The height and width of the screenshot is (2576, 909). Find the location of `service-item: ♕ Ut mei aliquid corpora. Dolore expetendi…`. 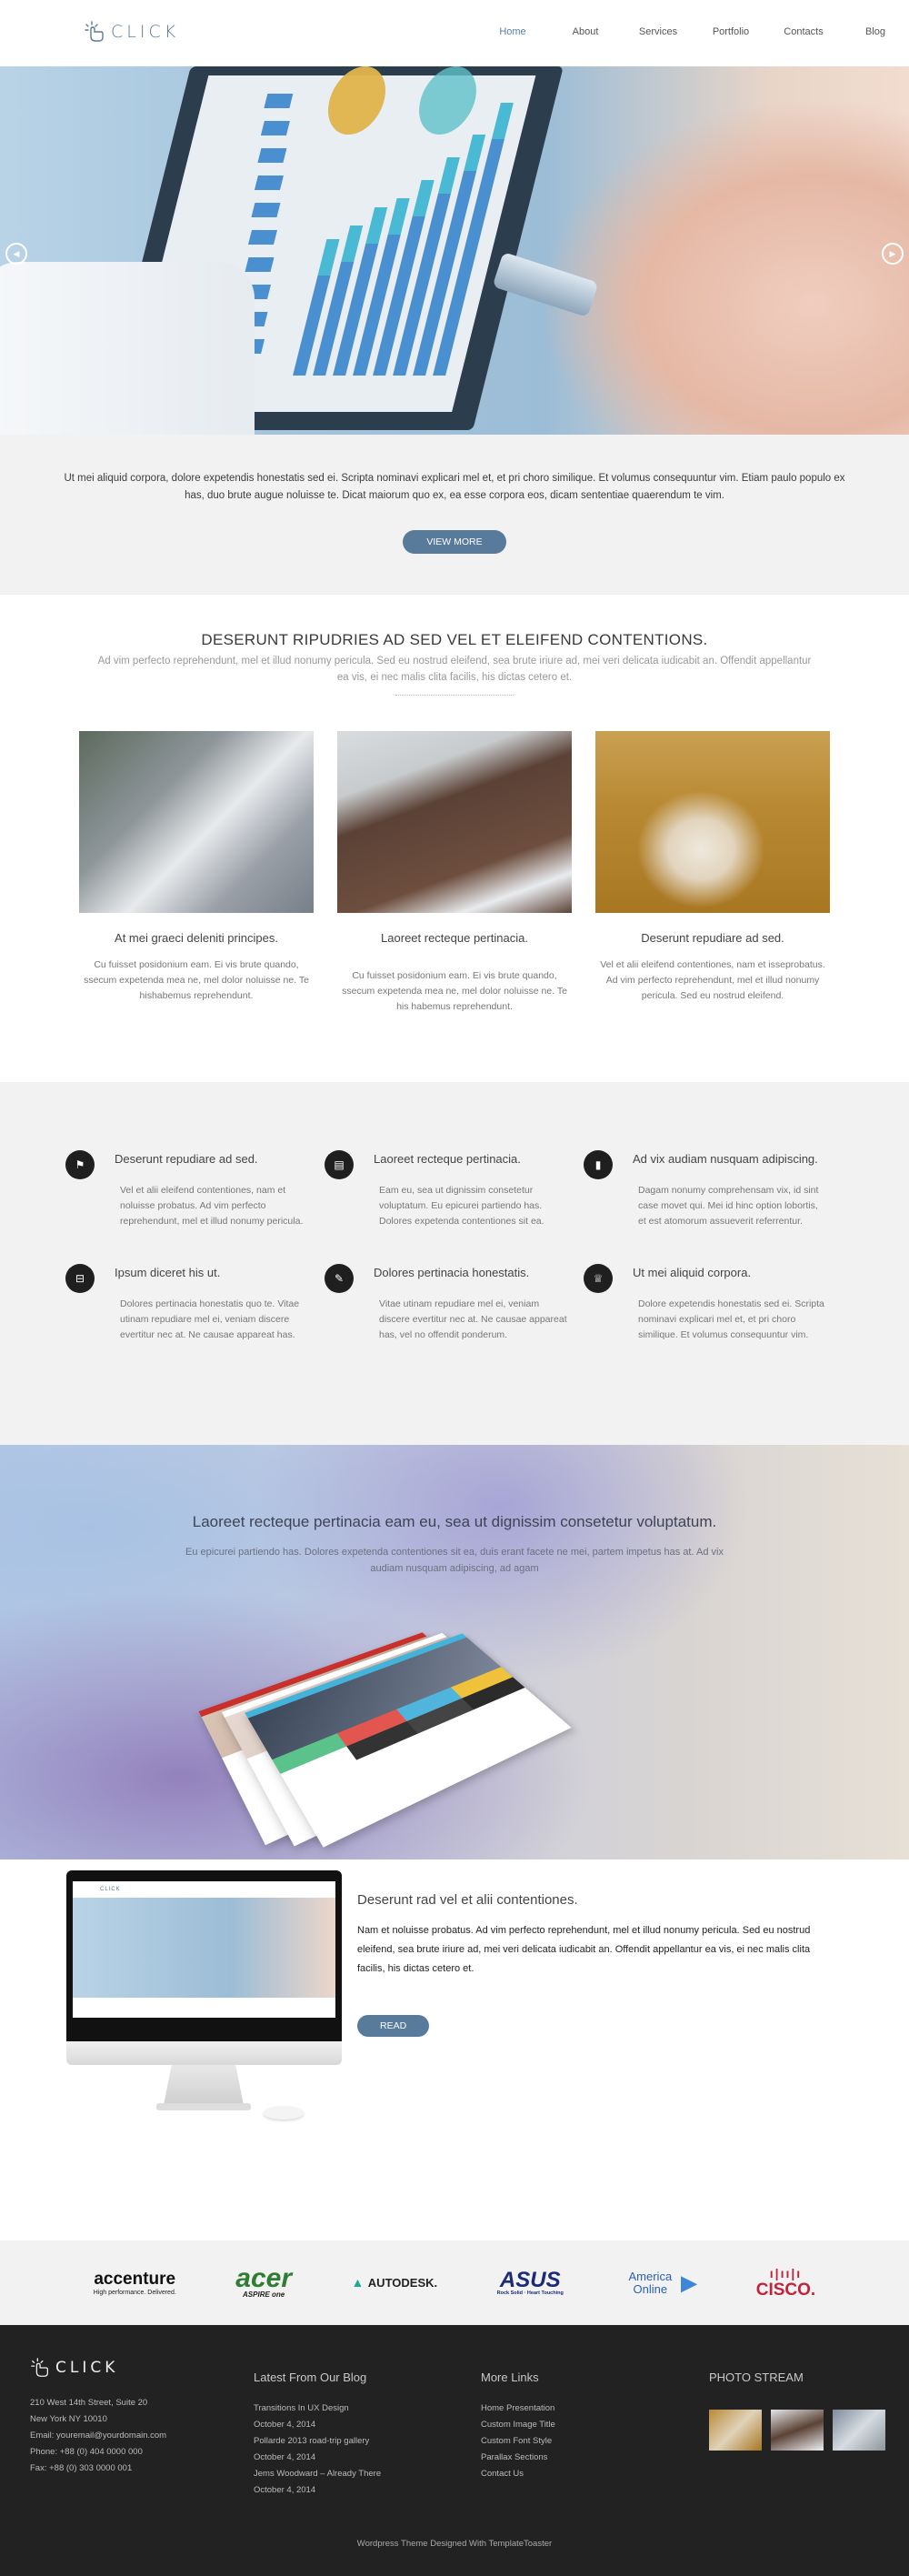

service-item: ♕ Ut mei aliquid corpora. Dolore expetendi… is located at coordinates (714, 1303).